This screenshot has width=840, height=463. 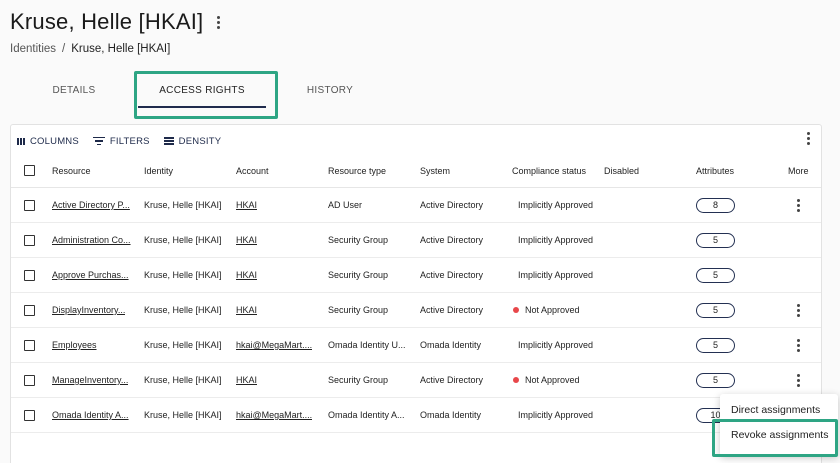 I want to click on column-header-attributes: Attributes, so click(x=715, y=170).